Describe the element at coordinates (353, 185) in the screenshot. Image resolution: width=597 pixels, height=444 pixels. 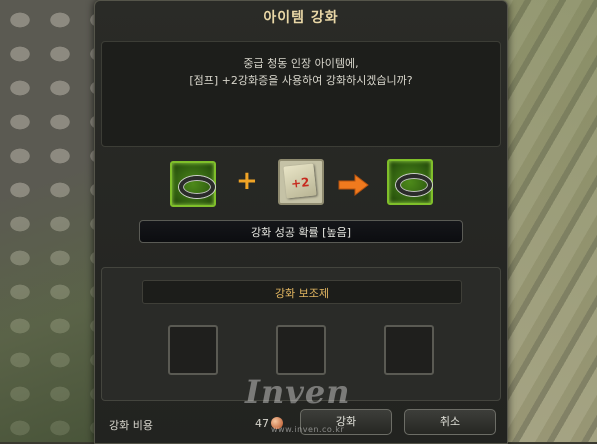
I see `arrow-right-icon` at that location.